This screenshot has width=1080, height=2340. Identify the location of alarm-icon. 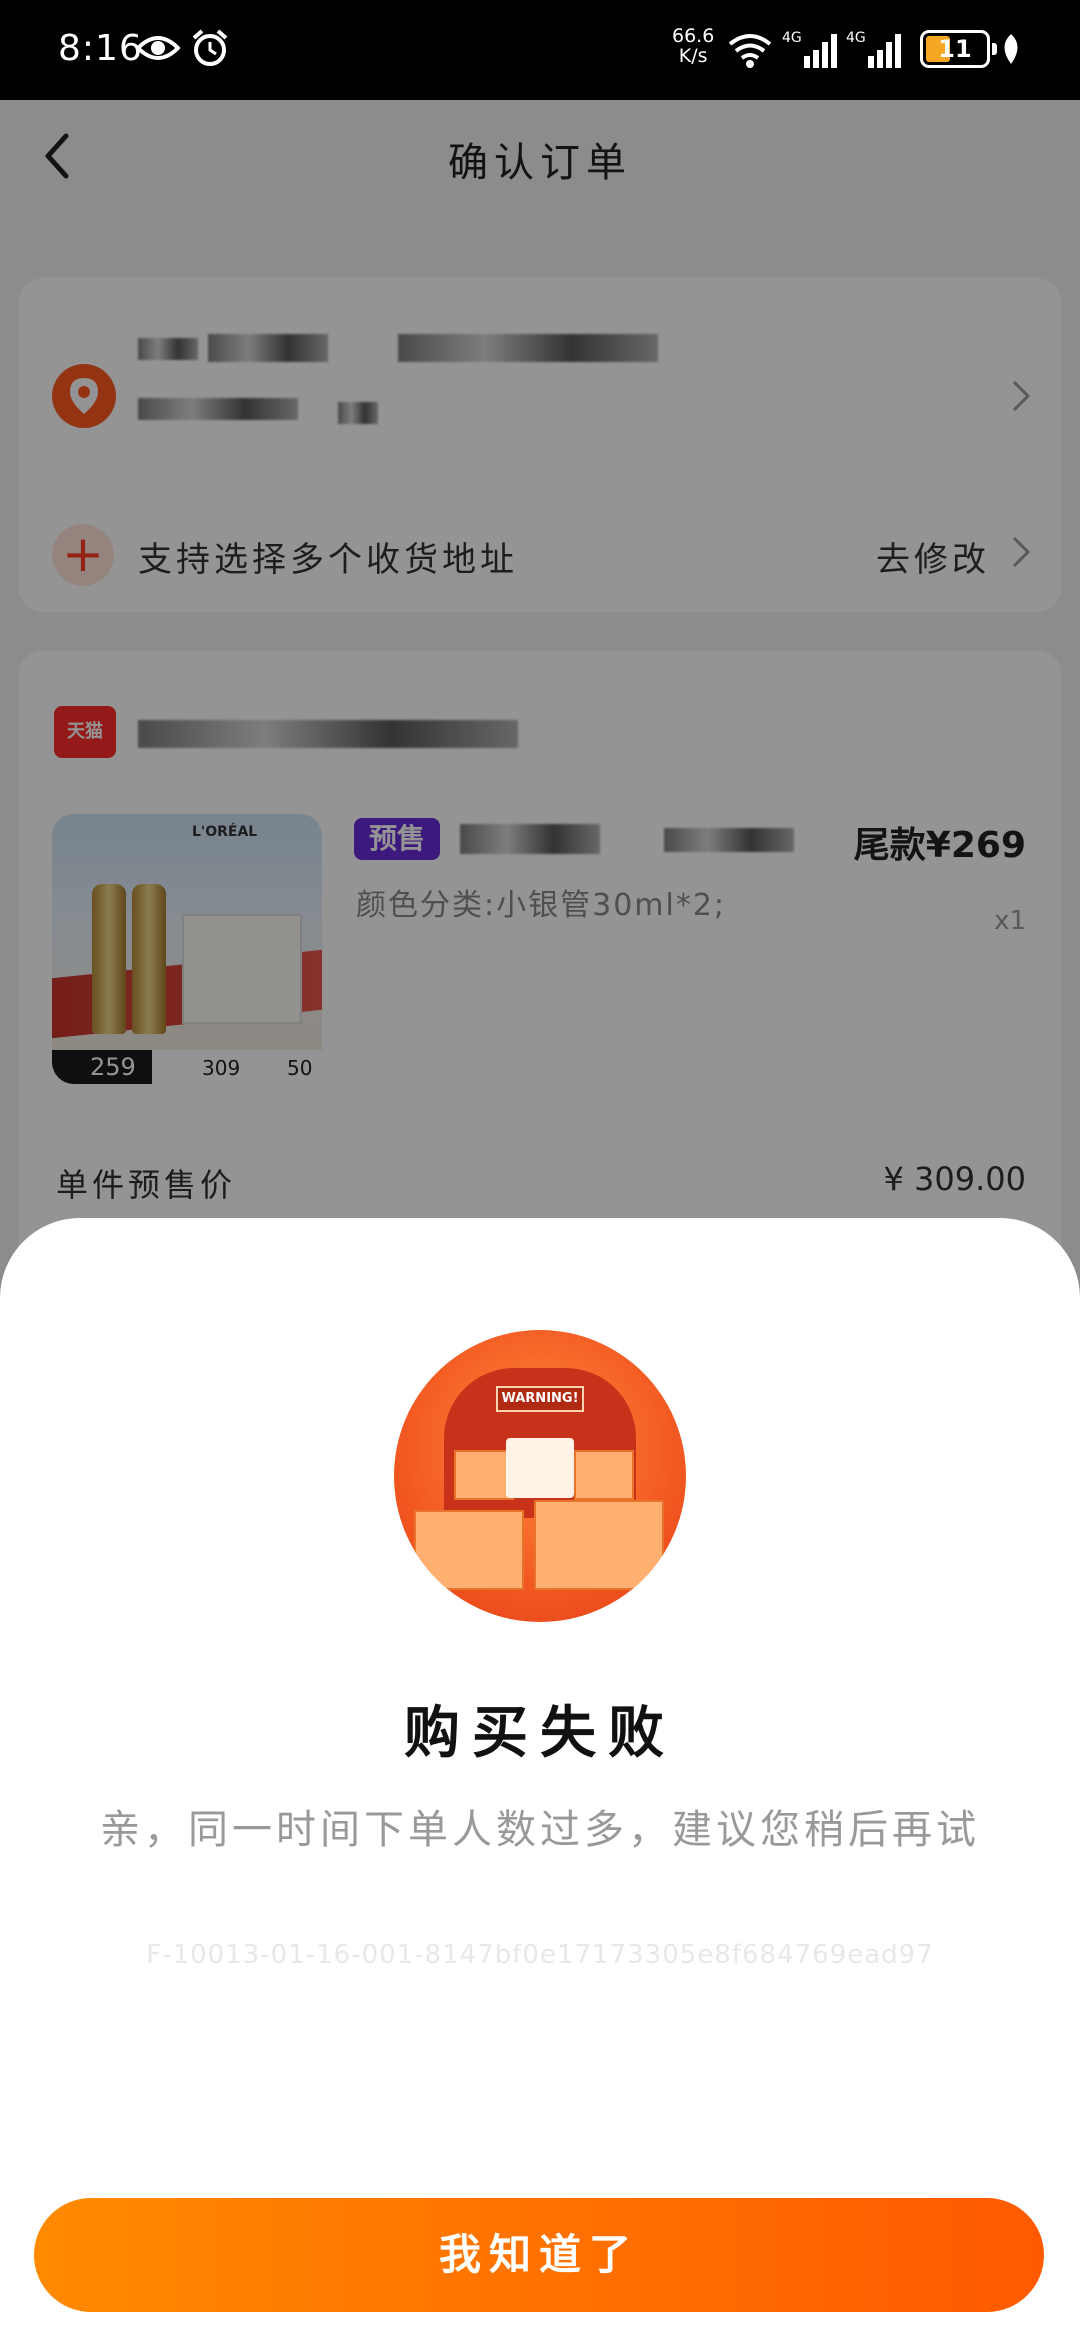
(210, 47).